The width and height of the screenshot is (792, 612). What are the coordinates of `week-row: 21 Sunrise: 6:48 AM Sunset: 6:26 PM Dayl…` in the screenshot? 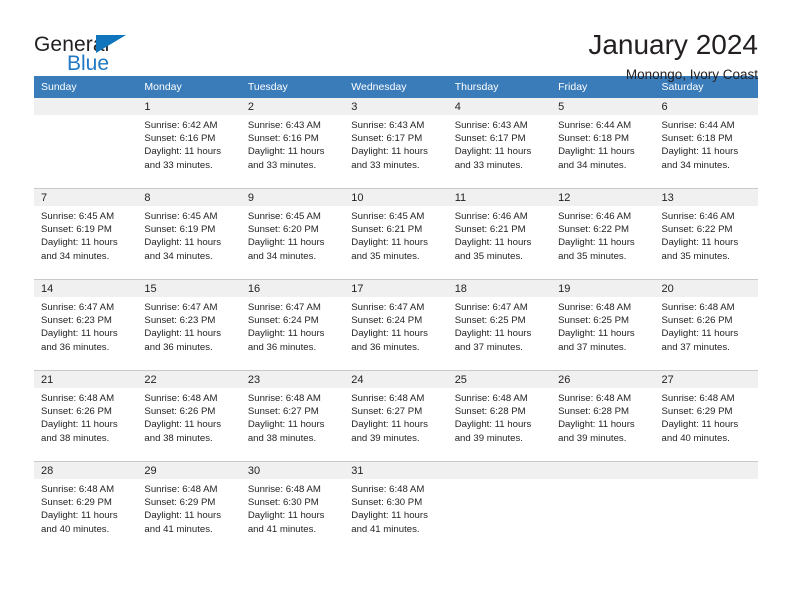 It's located at (396, 416).